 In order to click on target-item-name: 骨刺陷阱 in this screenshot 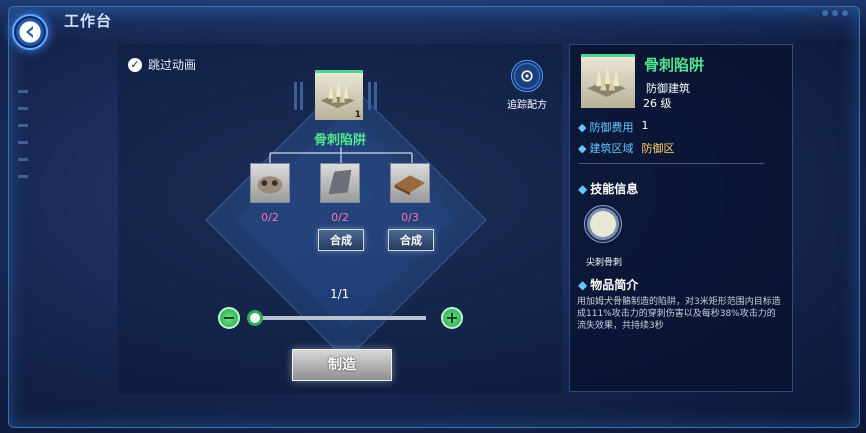, I will do `click(339, 140)`.